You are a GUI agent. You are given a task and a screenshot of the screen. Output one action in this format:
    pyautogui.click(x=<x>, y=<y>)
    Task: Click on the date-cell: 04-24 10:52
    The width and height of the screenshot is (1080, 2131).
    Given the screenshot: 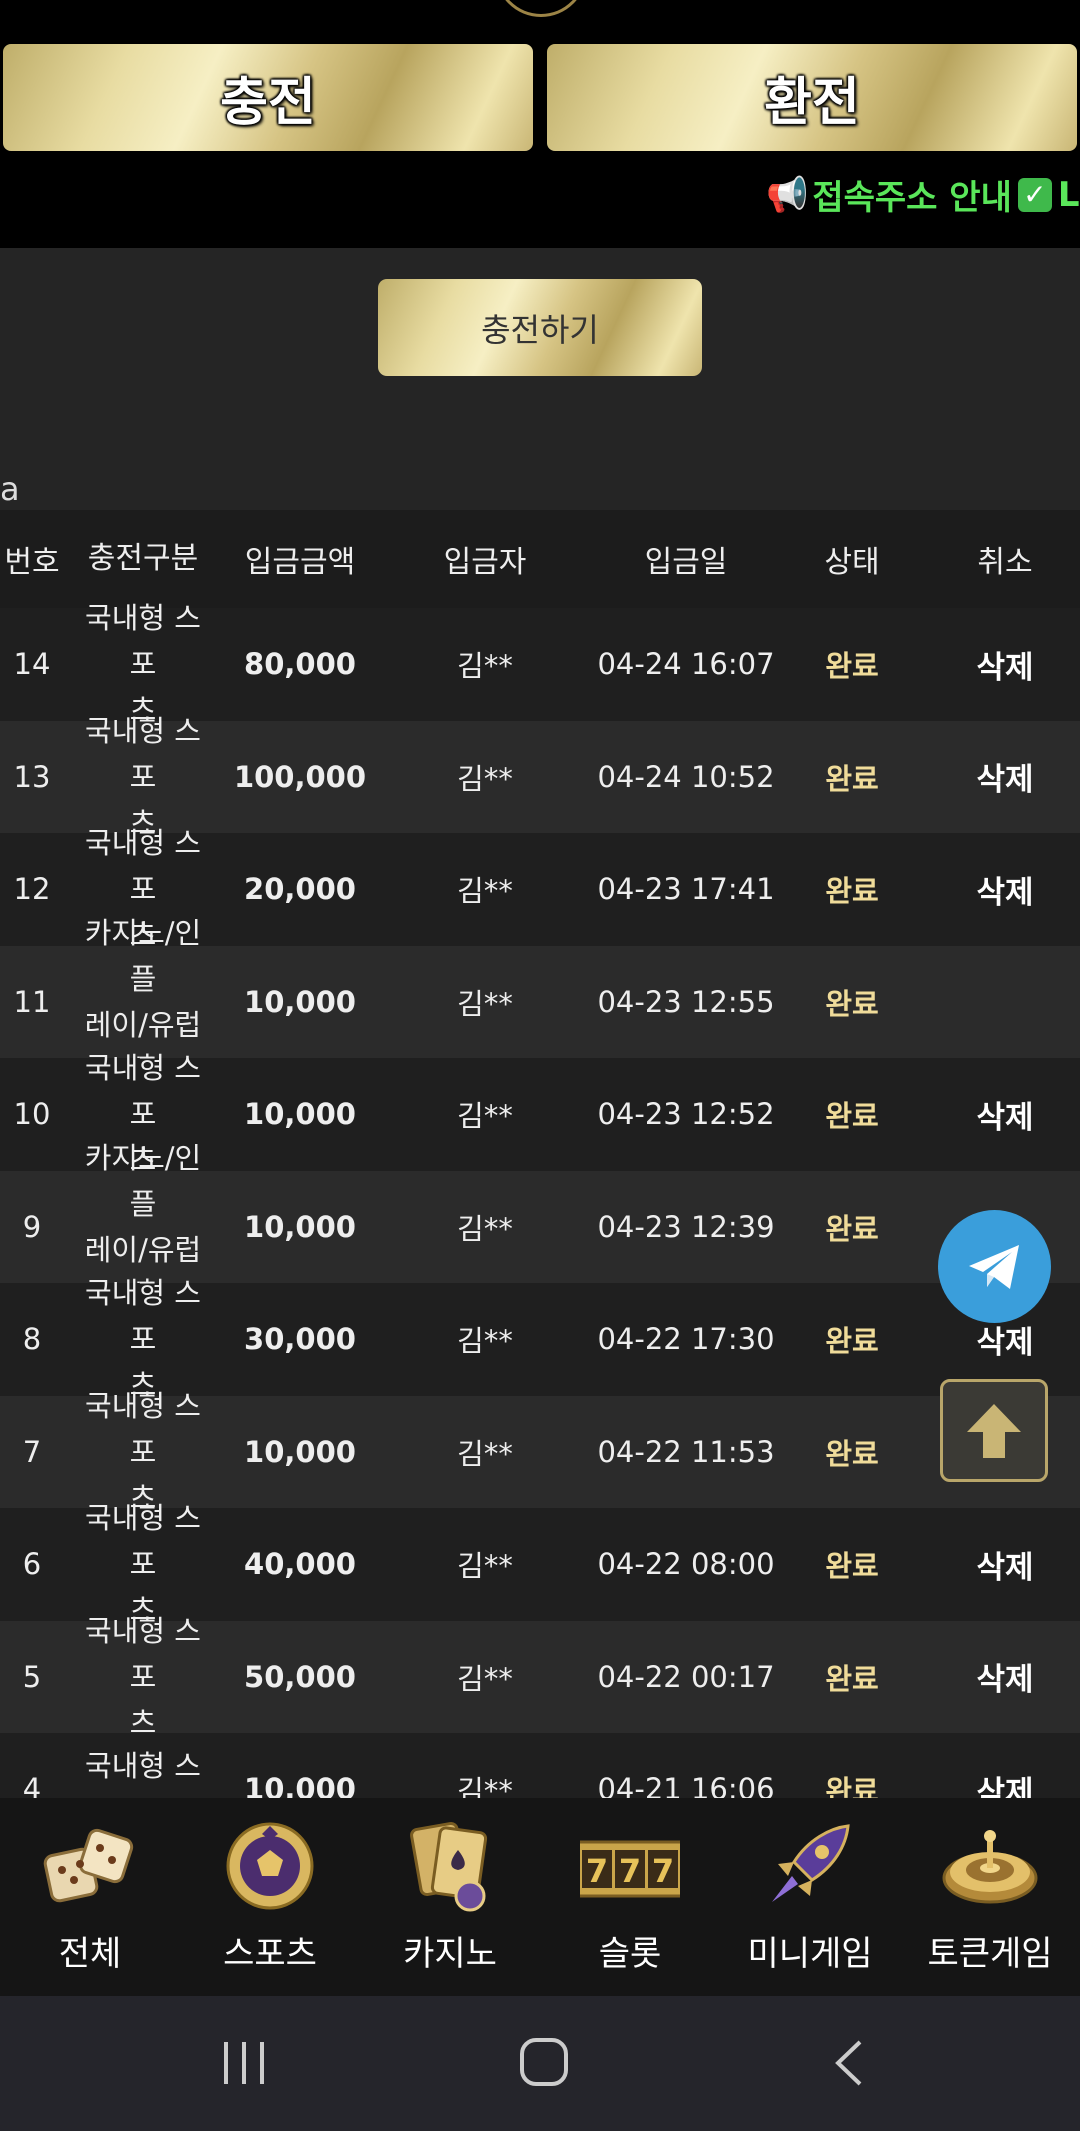 What is the action you would take?
    pyautogui.click(x=686, y=776)
    